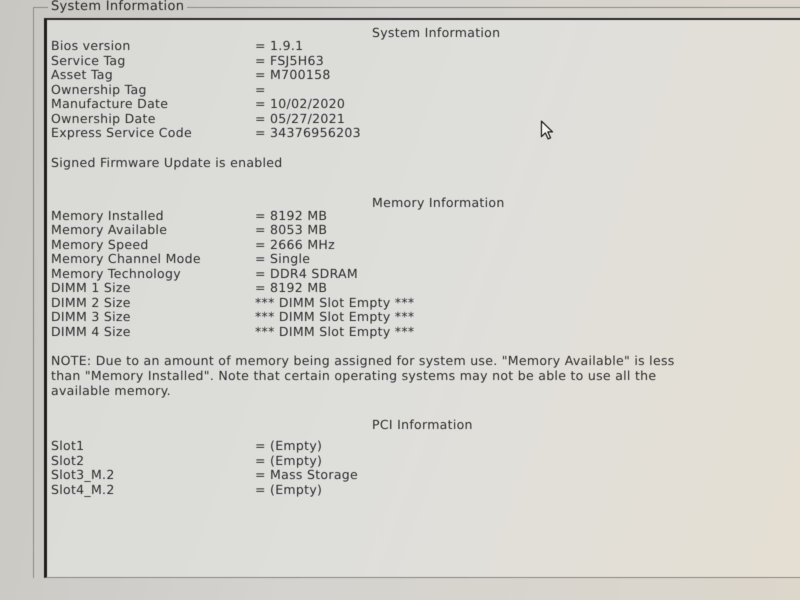 This screenshot has width=800, height=600. I want to click on field-label: Slot4_M.2, so click(83, 489).